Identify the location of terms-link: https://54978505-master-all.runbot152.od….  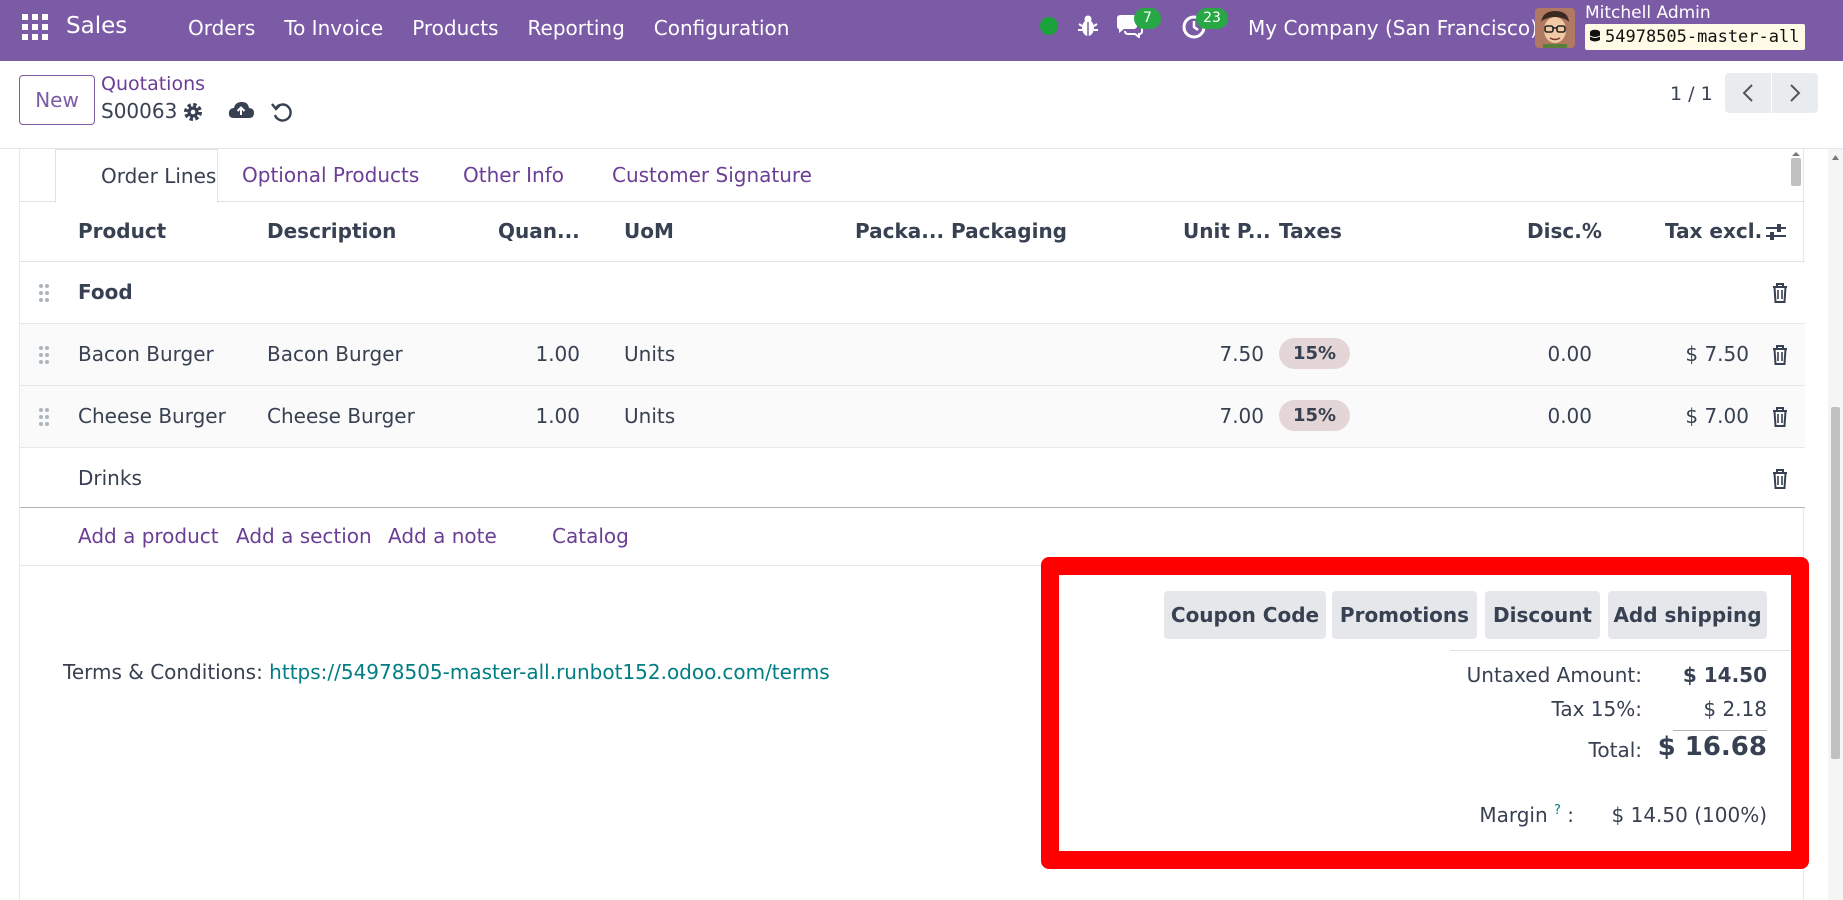
(549, 672).